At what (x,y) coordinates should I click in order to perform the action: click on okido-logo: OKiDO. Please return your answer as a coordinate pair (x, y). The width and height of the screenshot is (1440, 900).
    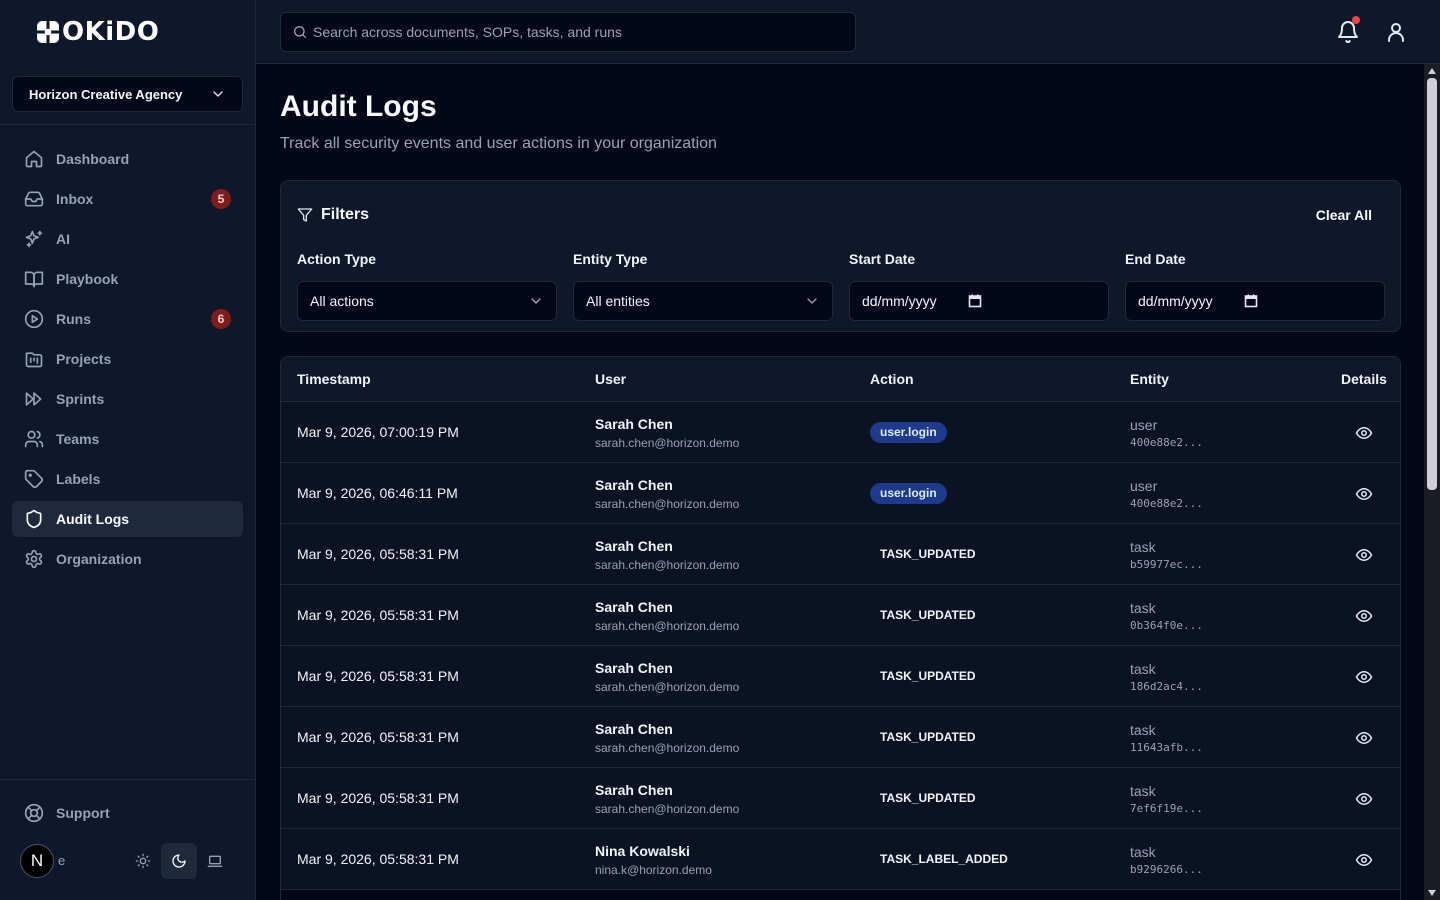
    Looking at the image, I should click on (97, 32).